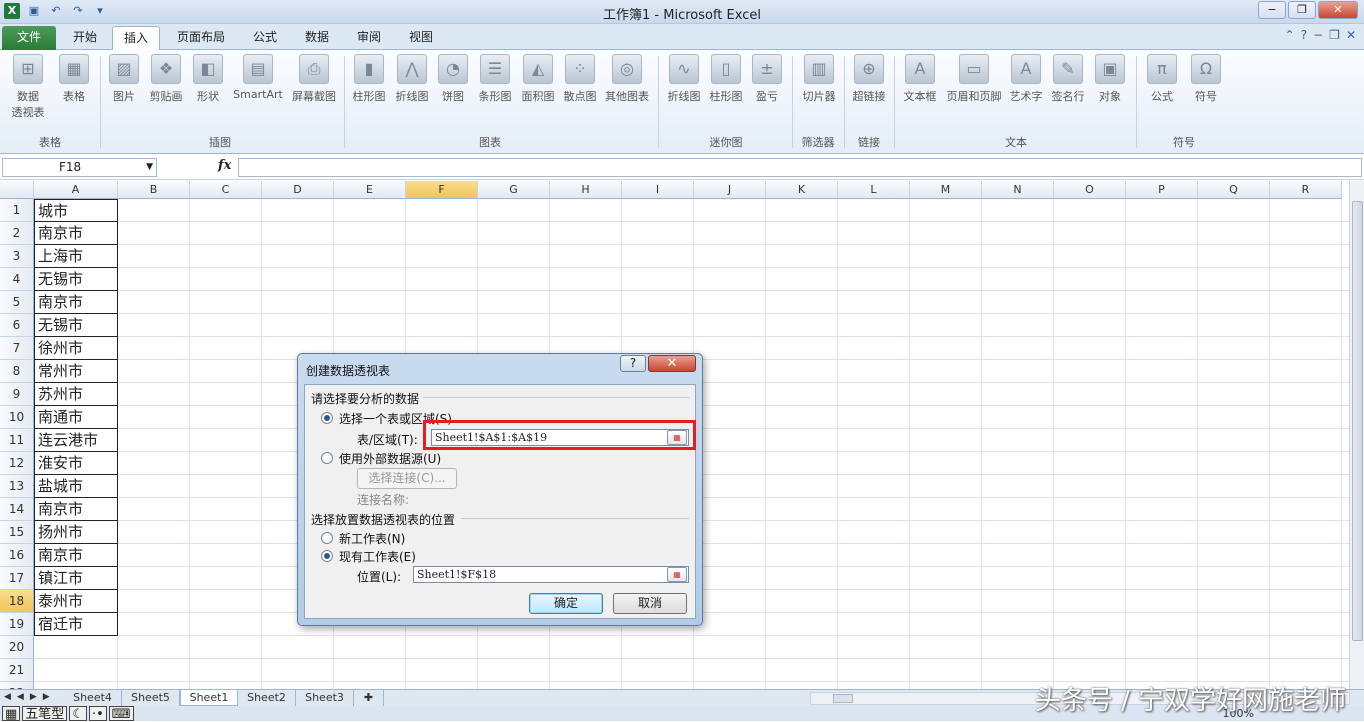  Describe the element at coordinates (17, 601) in the screenshot. I see `row-header-18: 18` at that location.